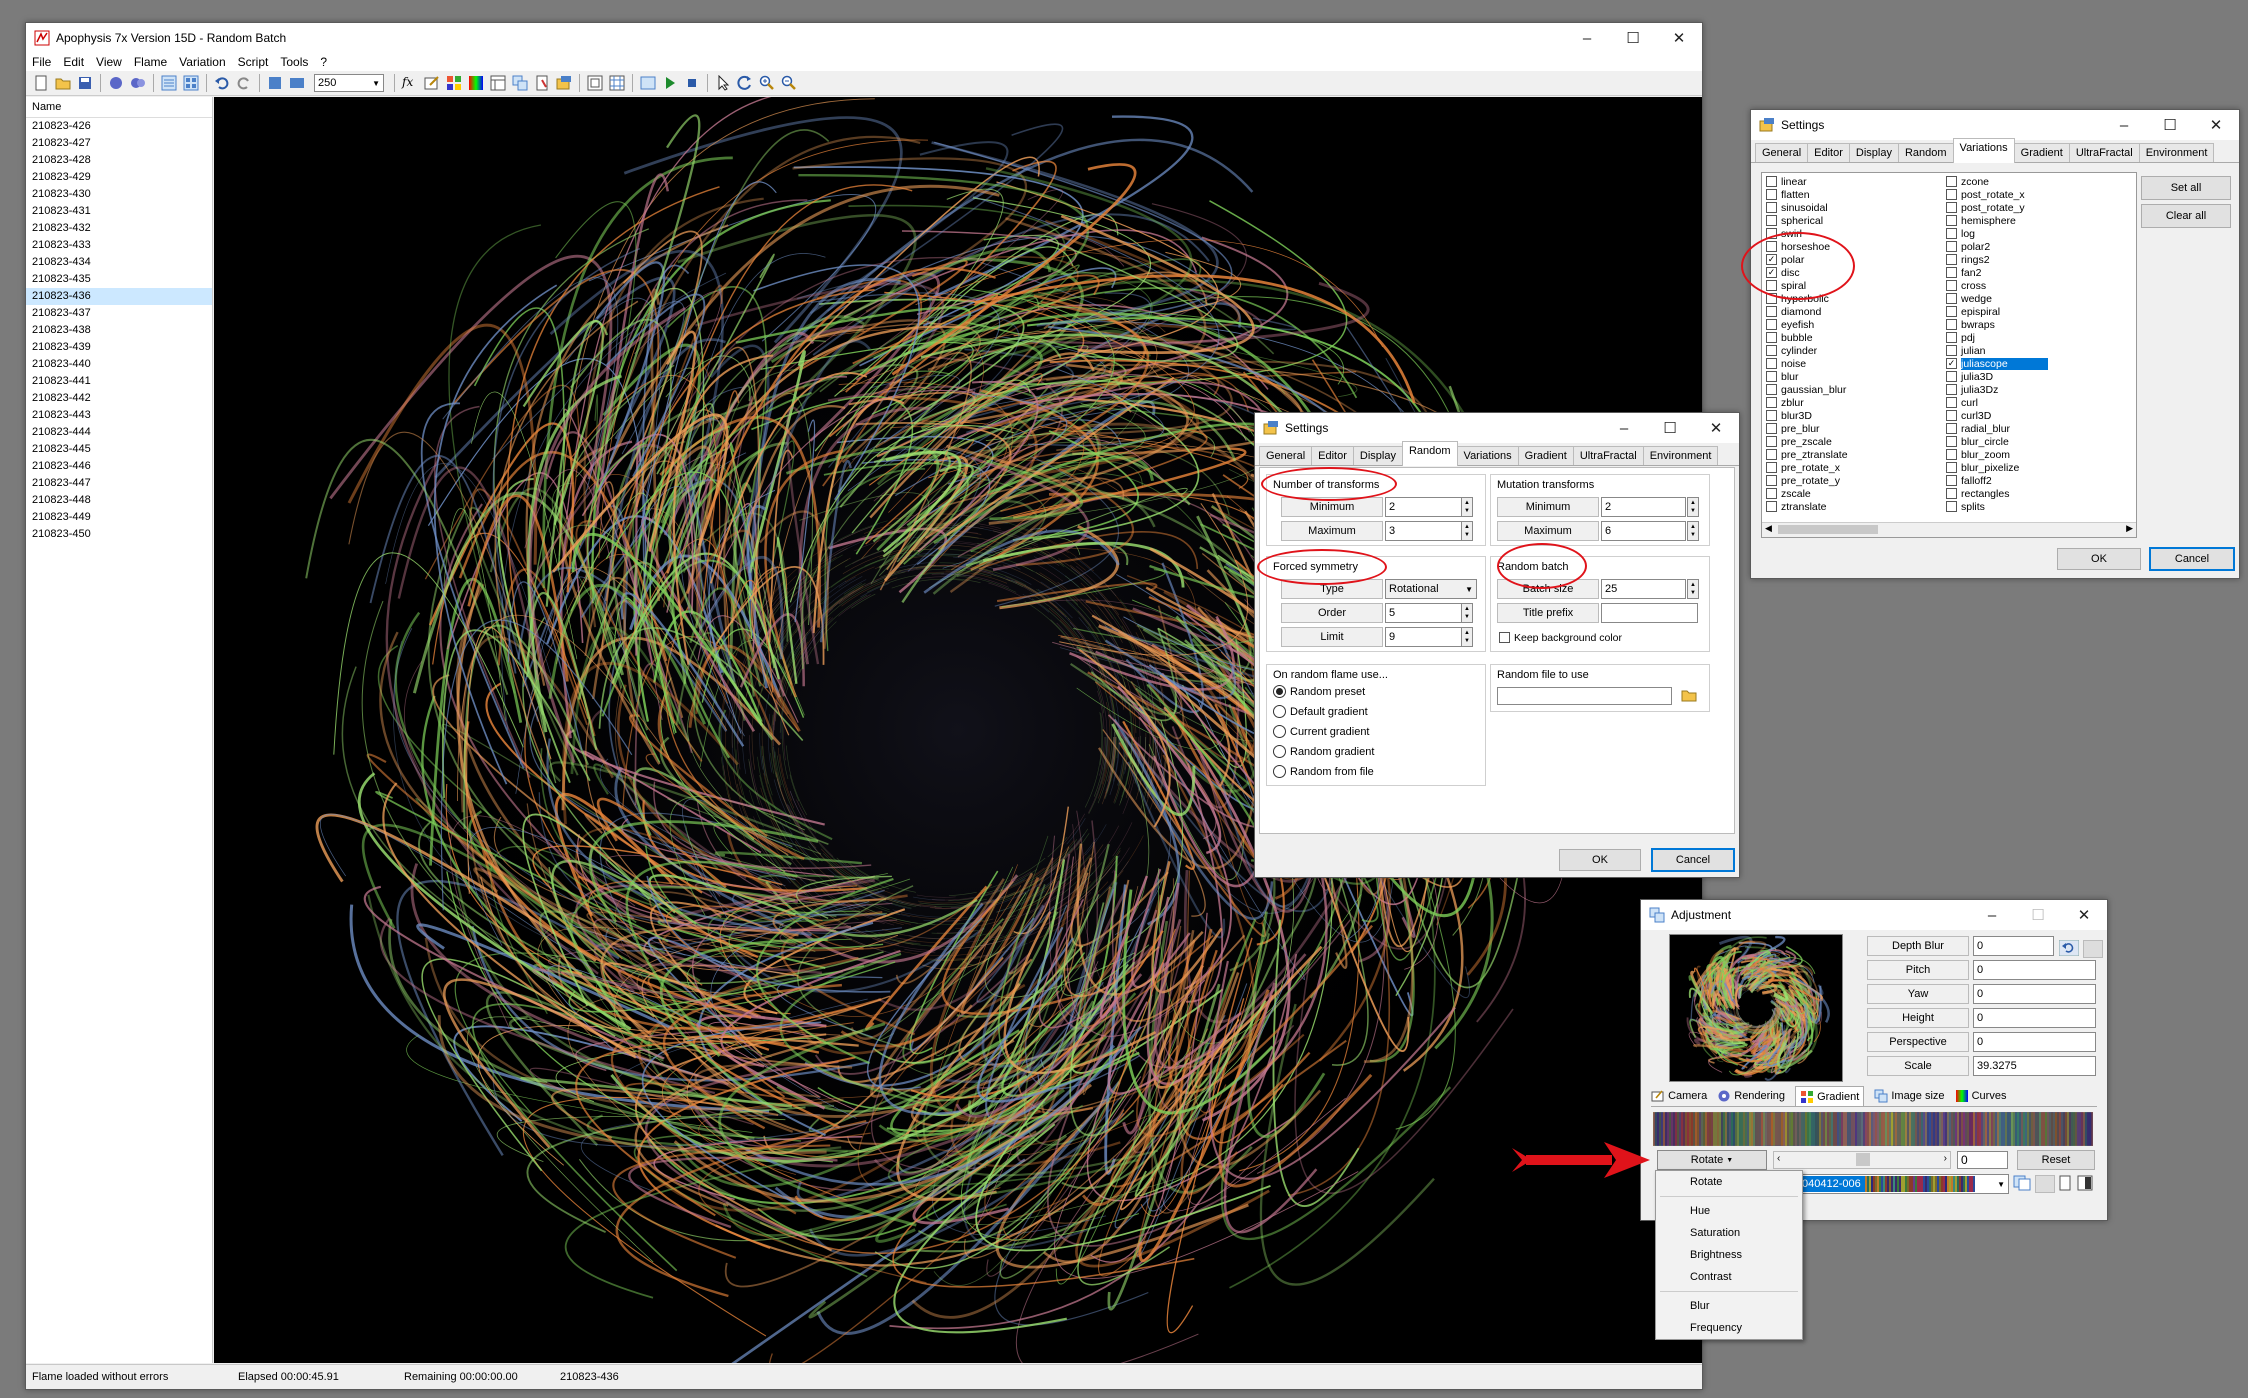  I want to click on menu-item-rotate: Rotate, so click(1729, 1182).